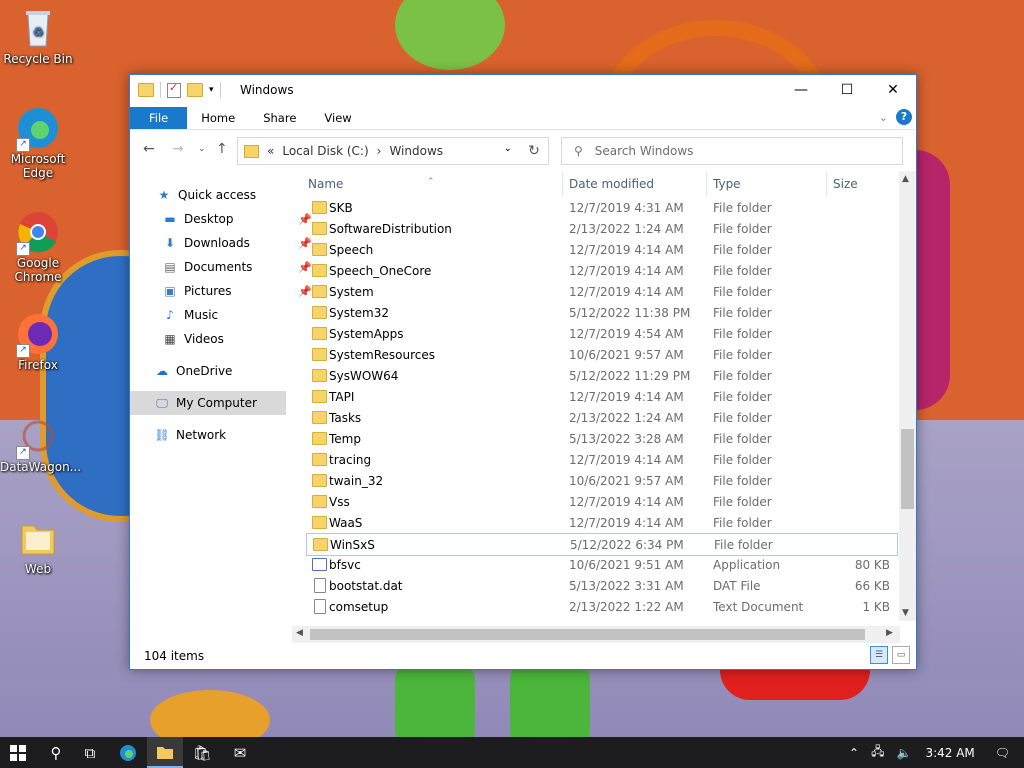 This screenshot has height=768, width=1024. I want to click on scroll-left-icon: ◀, so click(299, 633).